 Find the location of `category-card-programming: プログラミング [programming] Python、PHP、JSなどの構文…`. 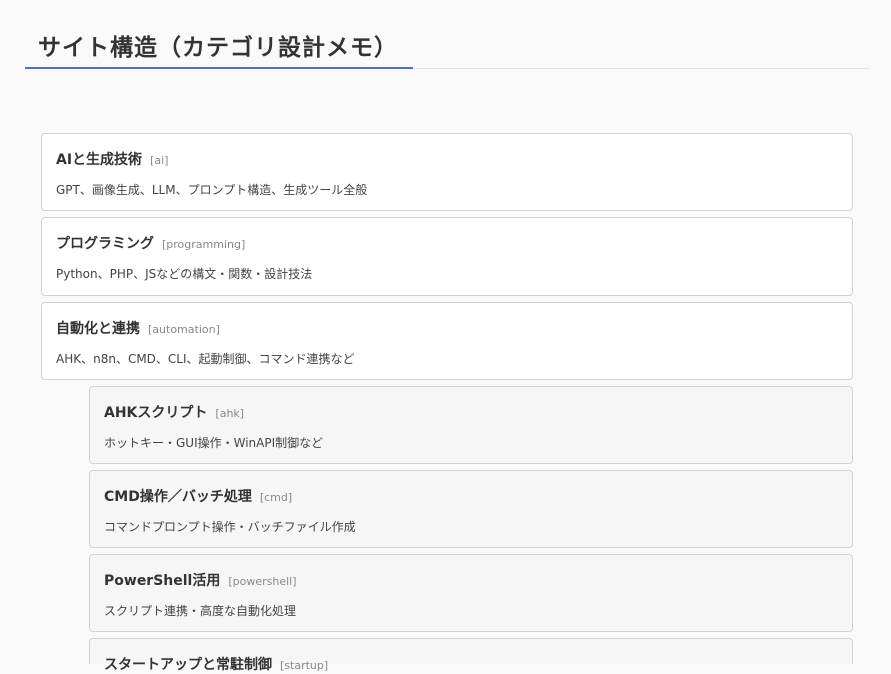

category-card-programming: プログラミング [programming] Python、PHP、JSなどの構文… is located at coordinates (447, 256).